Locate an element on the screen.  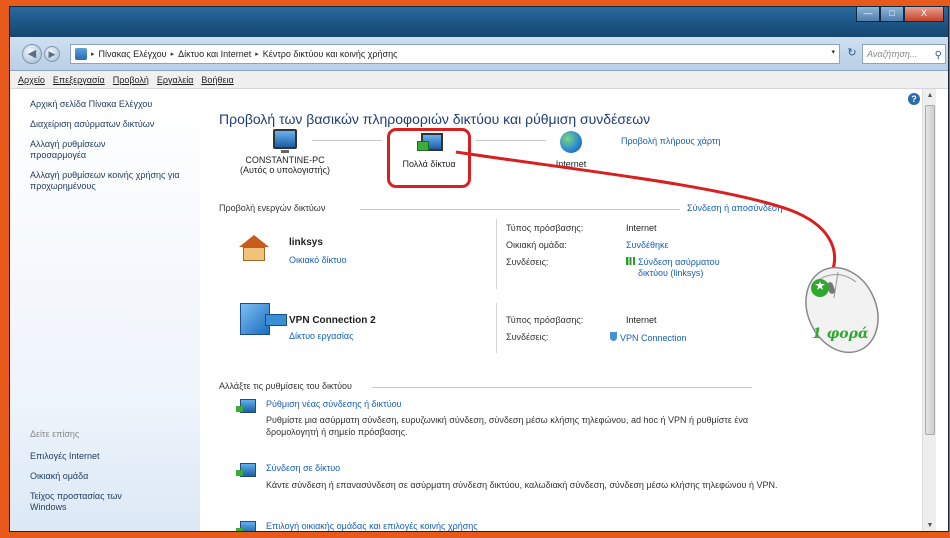
vertical-scrollbar: ▲ ▼ is located at coordinates (929, 310).